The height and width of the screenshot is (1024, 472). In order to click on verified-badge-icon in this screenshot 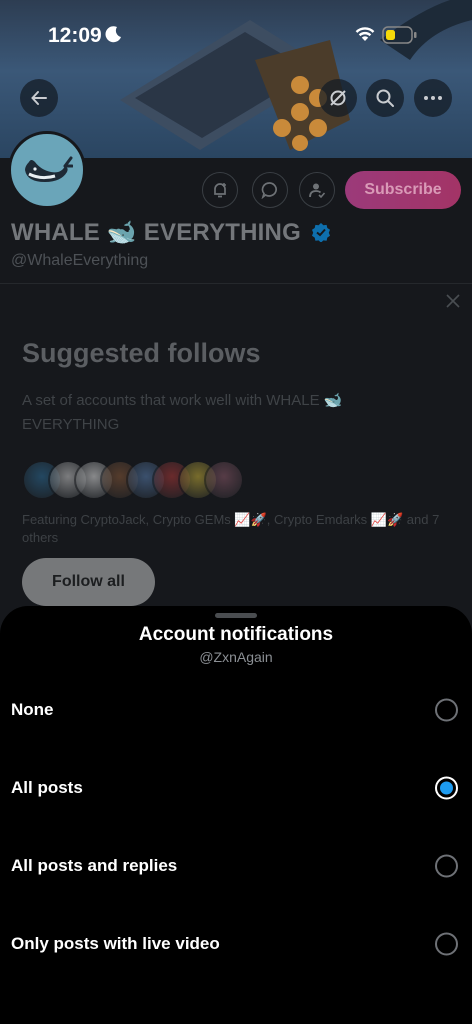, I will do `click(321, 232)`.